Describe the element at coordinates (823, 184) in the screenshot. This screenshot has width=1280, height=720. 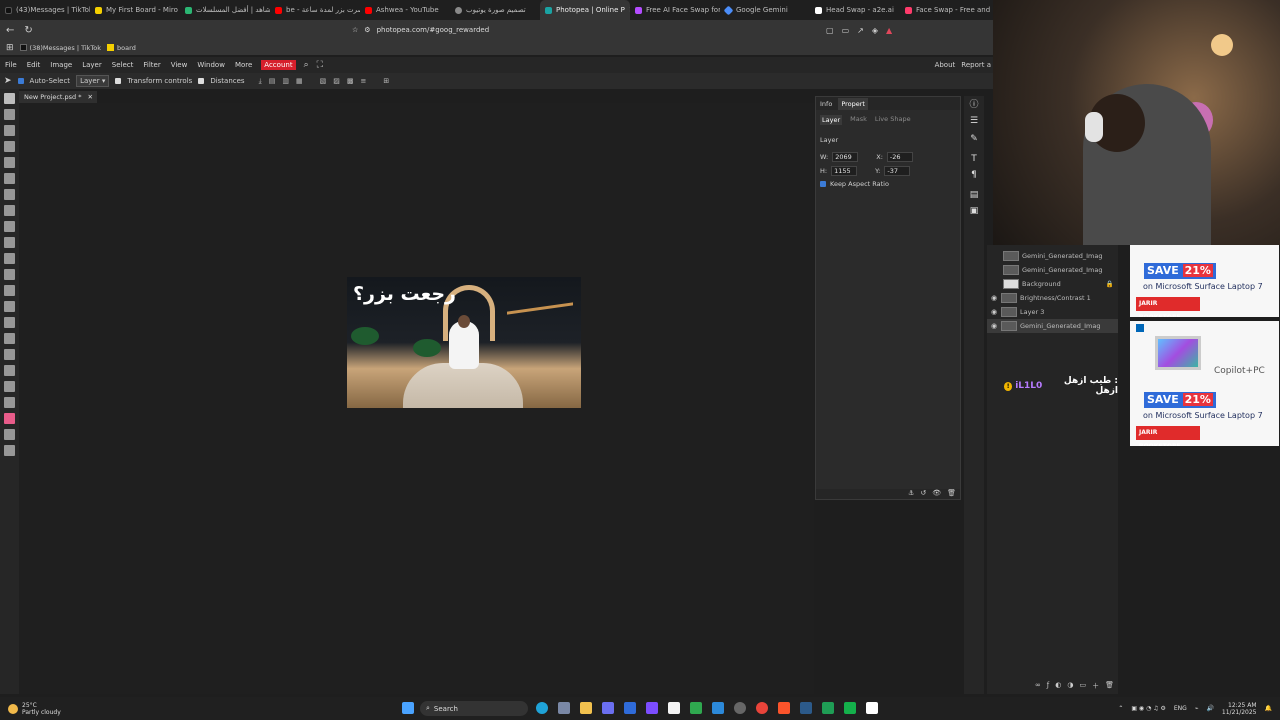
I see `keep-aspect-checkbox` at that location.